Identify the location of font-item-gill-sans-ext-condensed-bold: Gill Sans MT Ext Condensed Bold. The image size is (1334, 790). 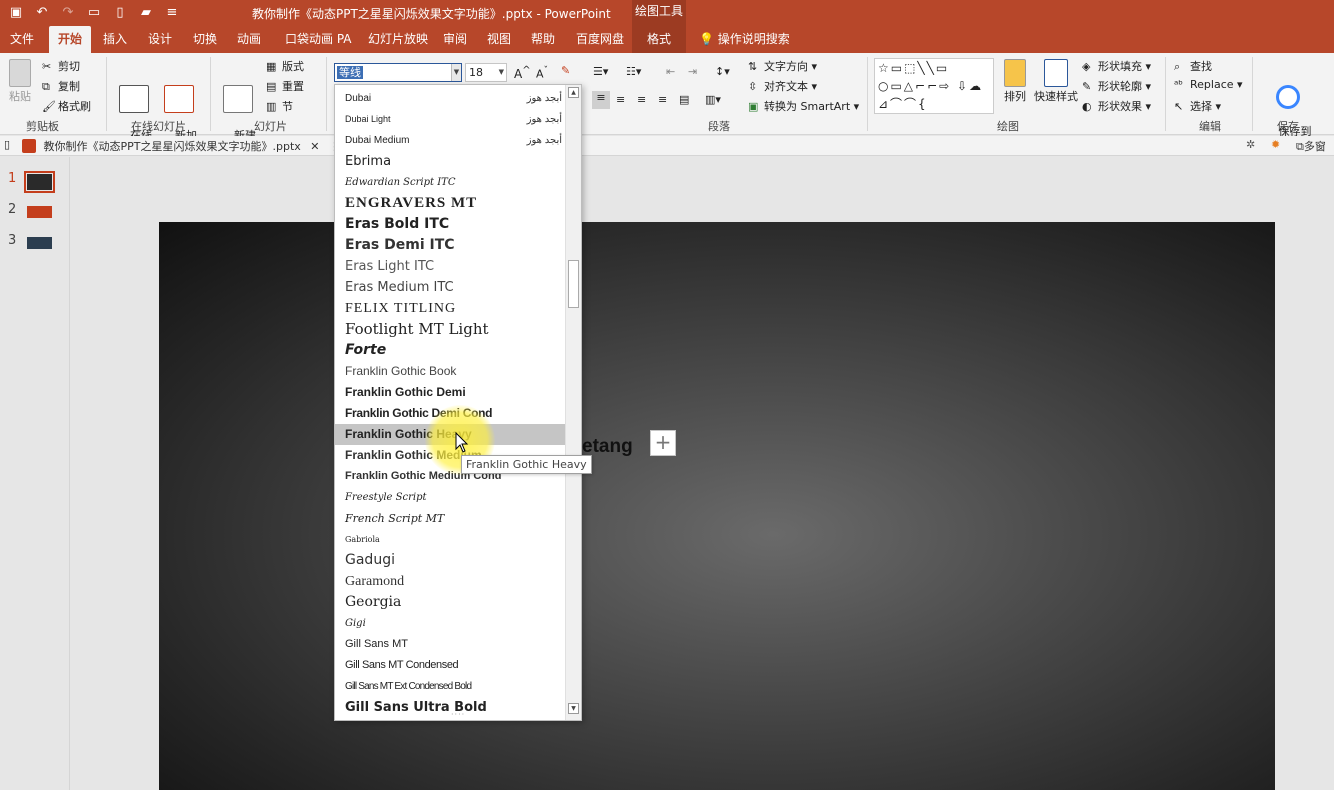
(450, 686).